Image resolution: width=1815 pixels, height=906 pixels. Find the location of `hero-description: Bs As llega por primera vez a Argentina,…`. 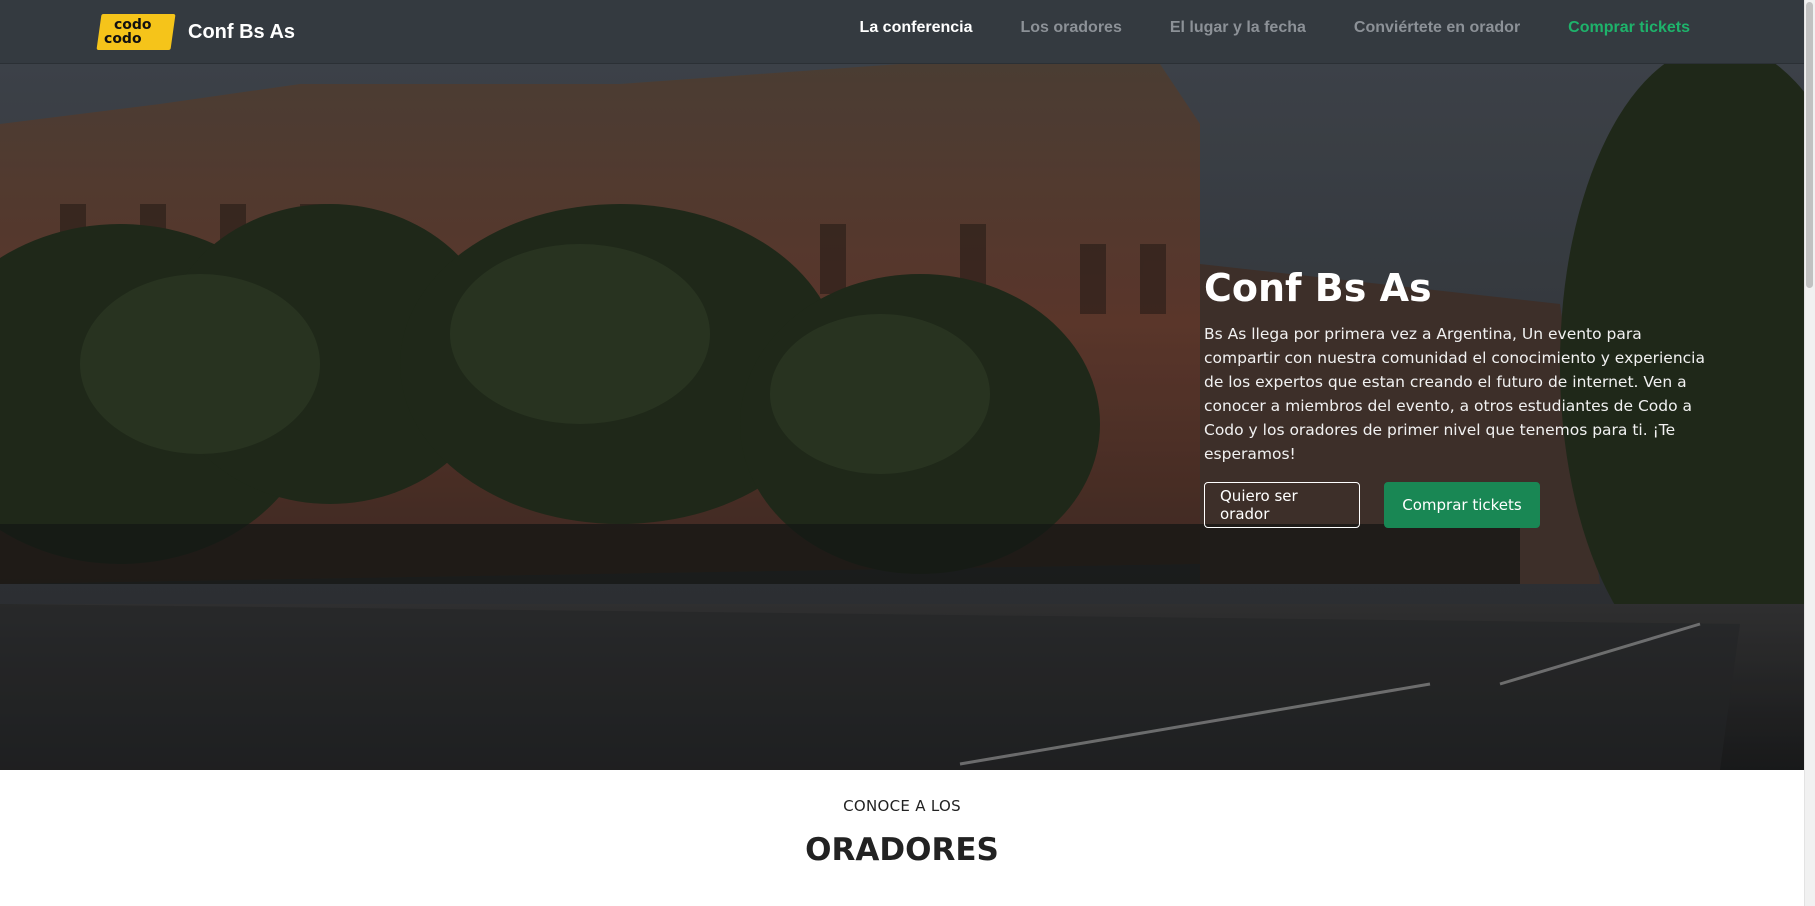

hero-description: Bs As llega por primera vez a Argentina,… is located at coordinates (1454, 394).